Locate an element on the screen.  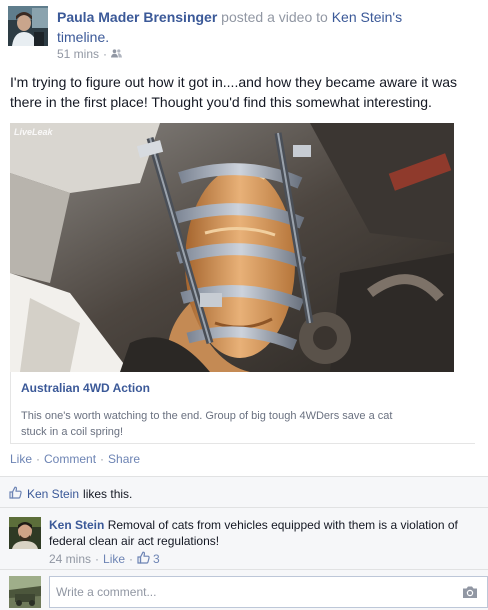
comment-input is located at coordinates (268, 592).